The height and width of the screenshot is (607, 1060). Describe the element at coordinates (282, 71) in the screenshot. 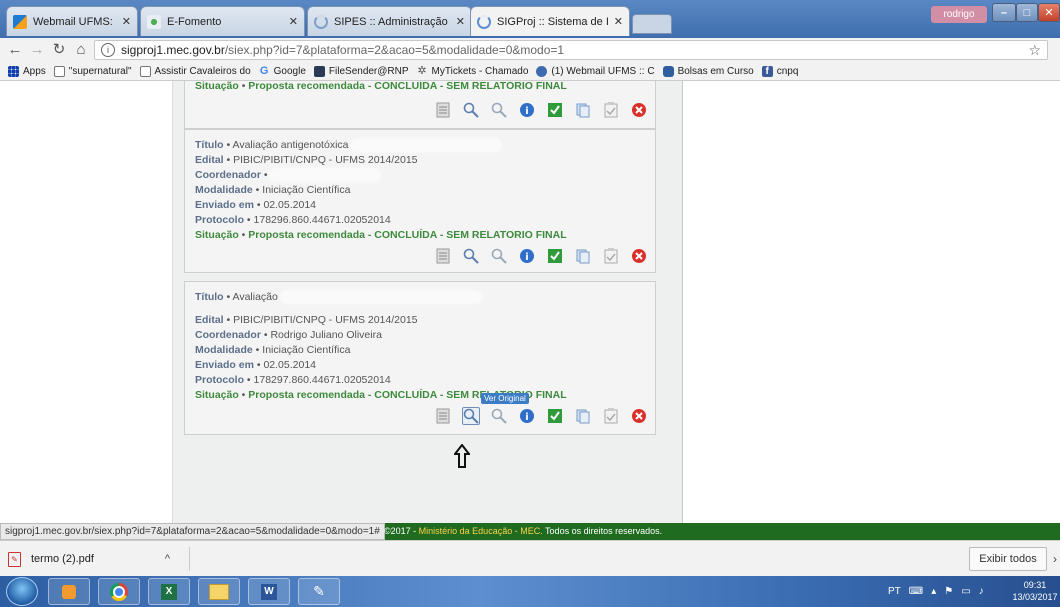

I see `bookmark-google: G Google` at that location.